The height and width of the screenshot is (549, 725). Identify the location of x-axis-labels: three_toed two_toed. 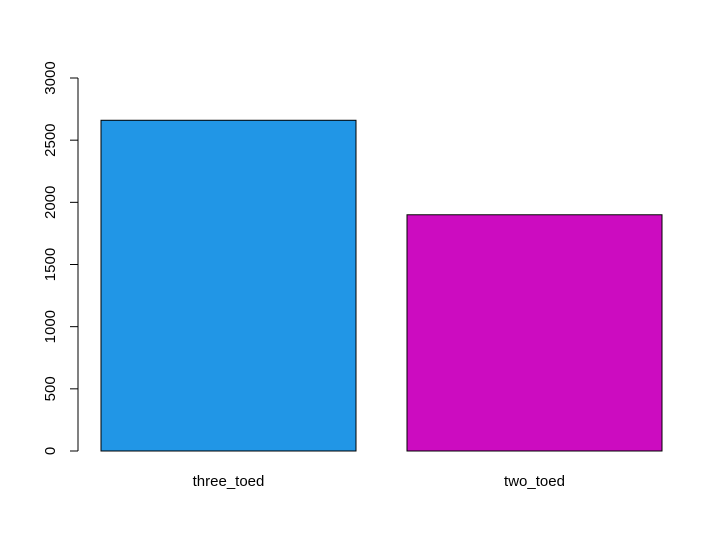
(379, 481).